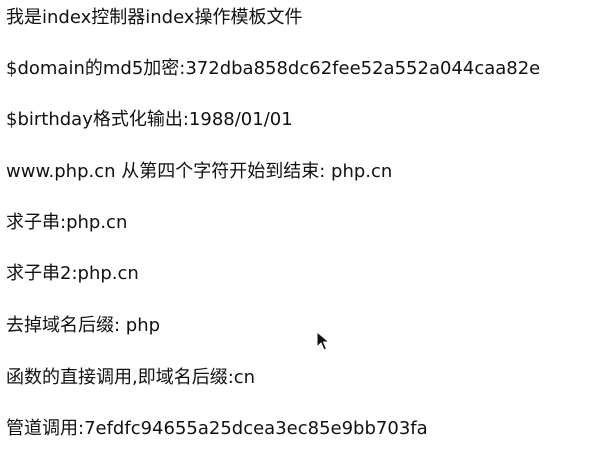  I want to click on mouse-pointer-icon, so click(323, 341).